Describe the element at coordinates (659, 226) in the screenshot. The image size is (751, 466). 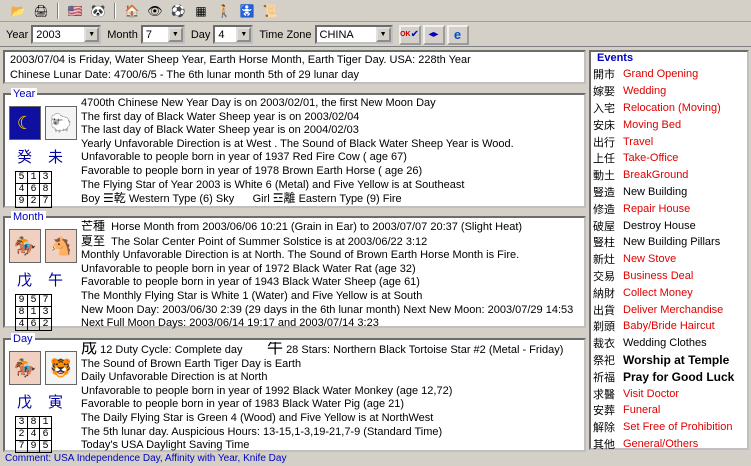
I see `event-link: Destroy House` at that location.